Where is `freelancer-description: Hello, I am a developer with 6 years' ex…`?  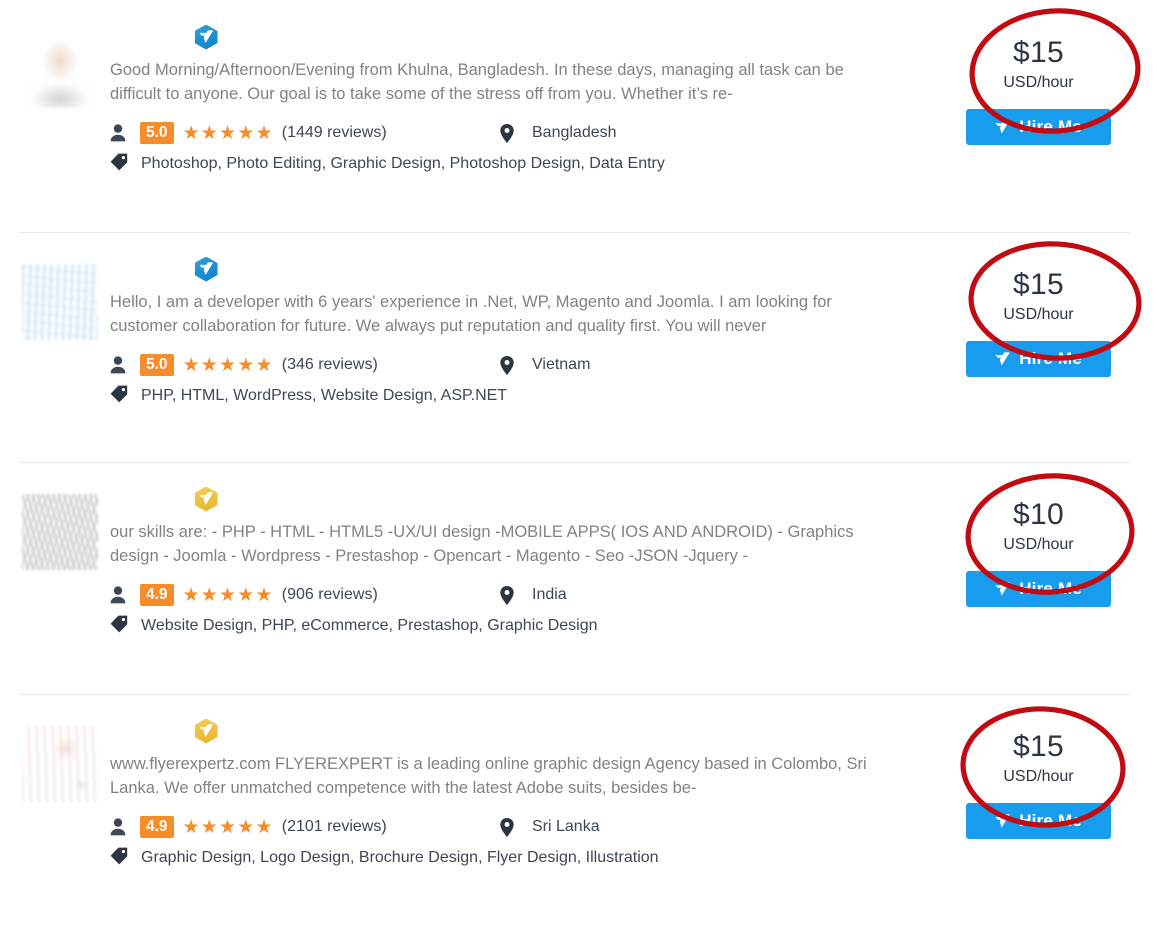
freelancer-description: Hello, I am a developer with 6 years' ex… is located at coordinates (471, 314).